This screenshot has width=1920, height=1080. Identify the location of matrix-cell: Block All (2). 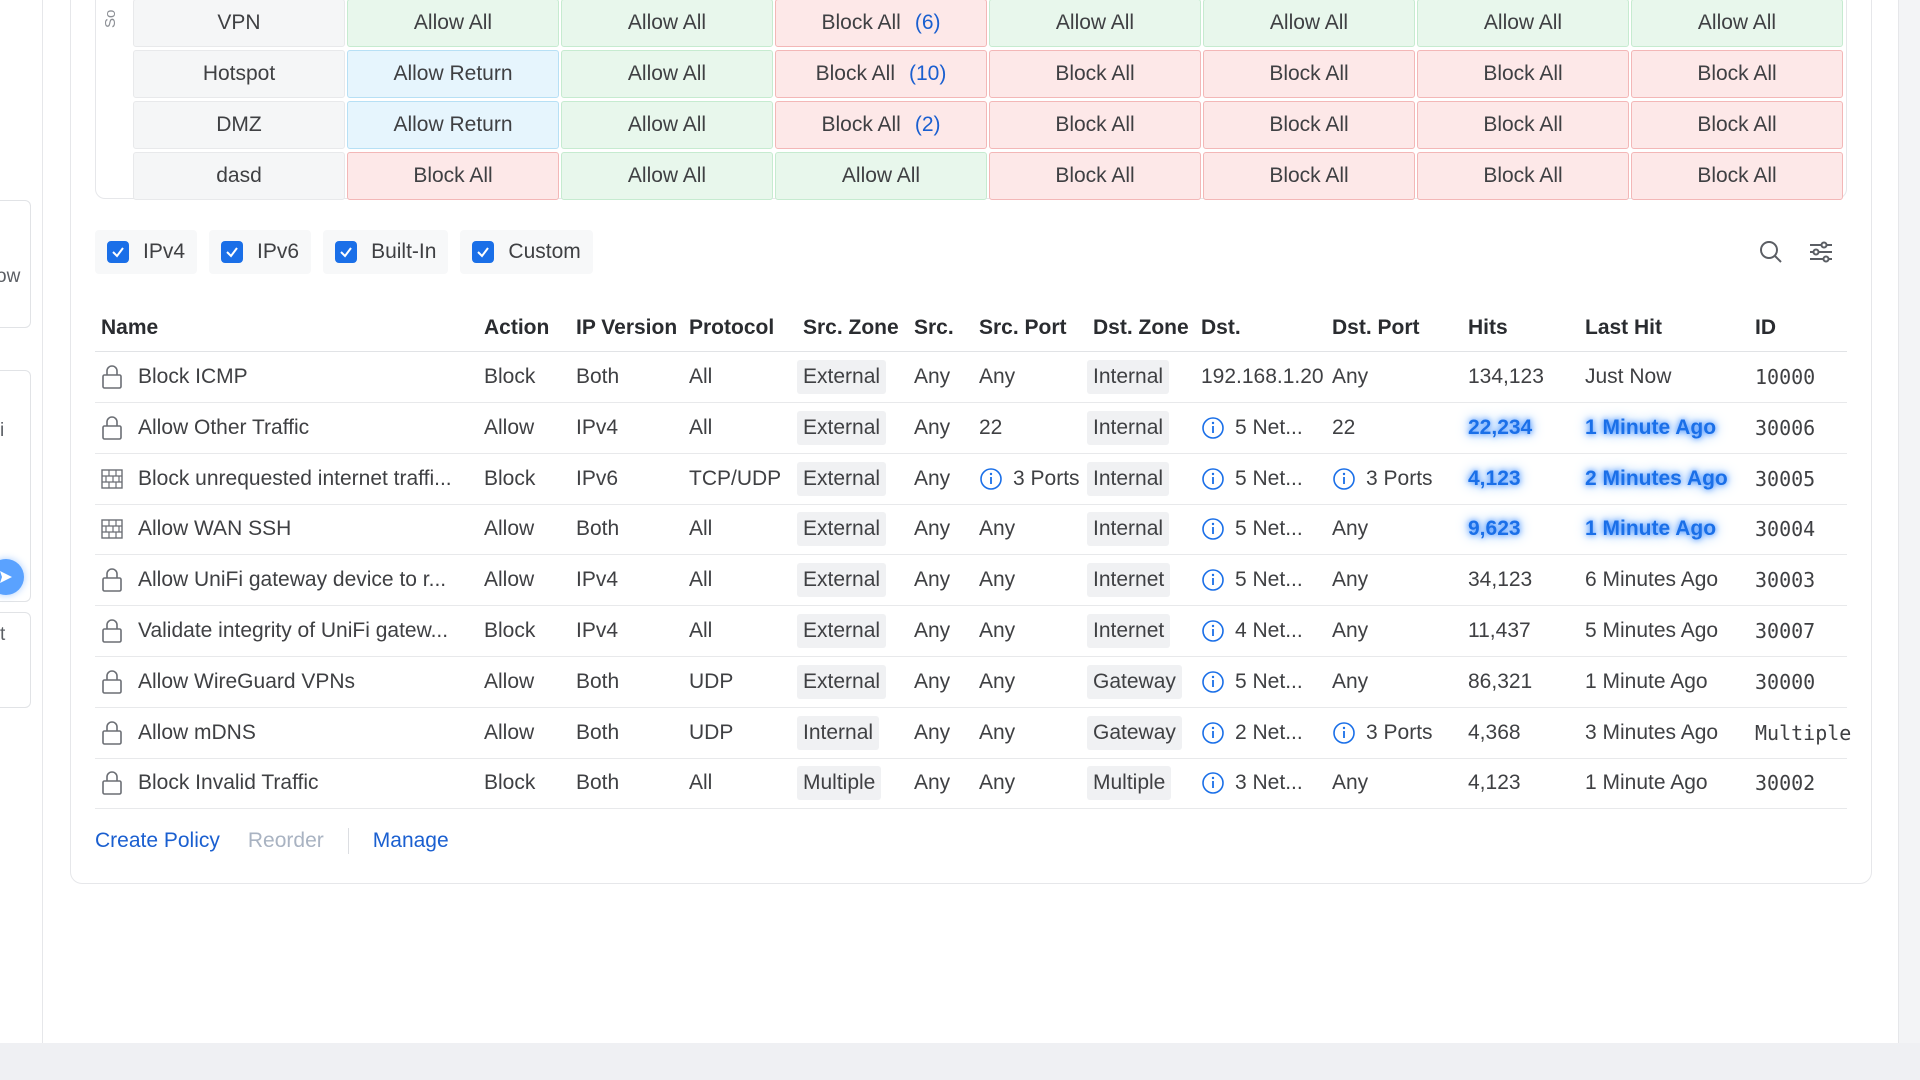
(881, 125).